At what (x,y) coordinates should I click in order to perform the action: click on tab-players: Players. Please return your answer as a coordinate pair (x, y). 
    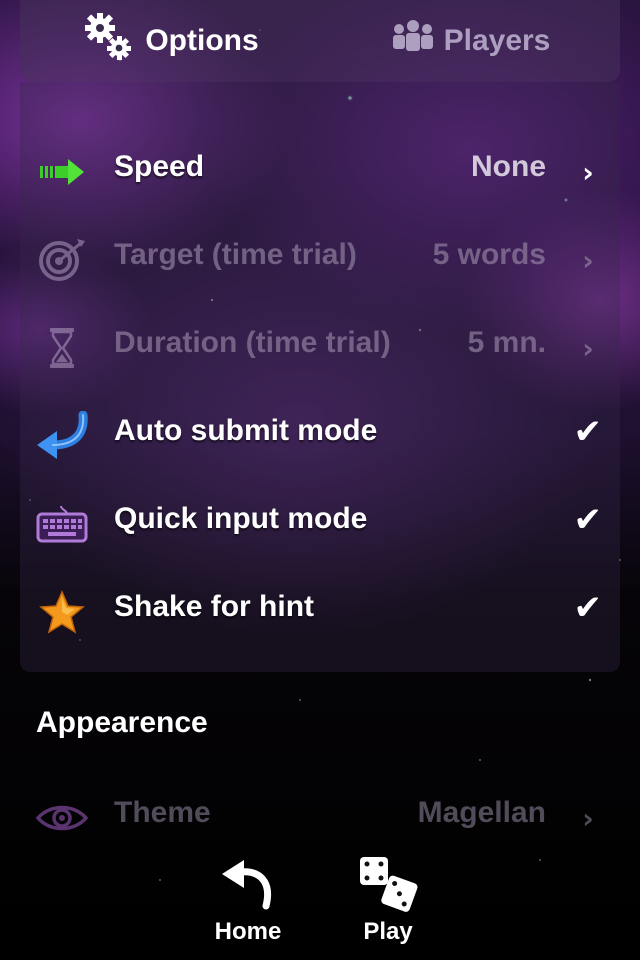
    Looking at the image, I should click on (470, 41).